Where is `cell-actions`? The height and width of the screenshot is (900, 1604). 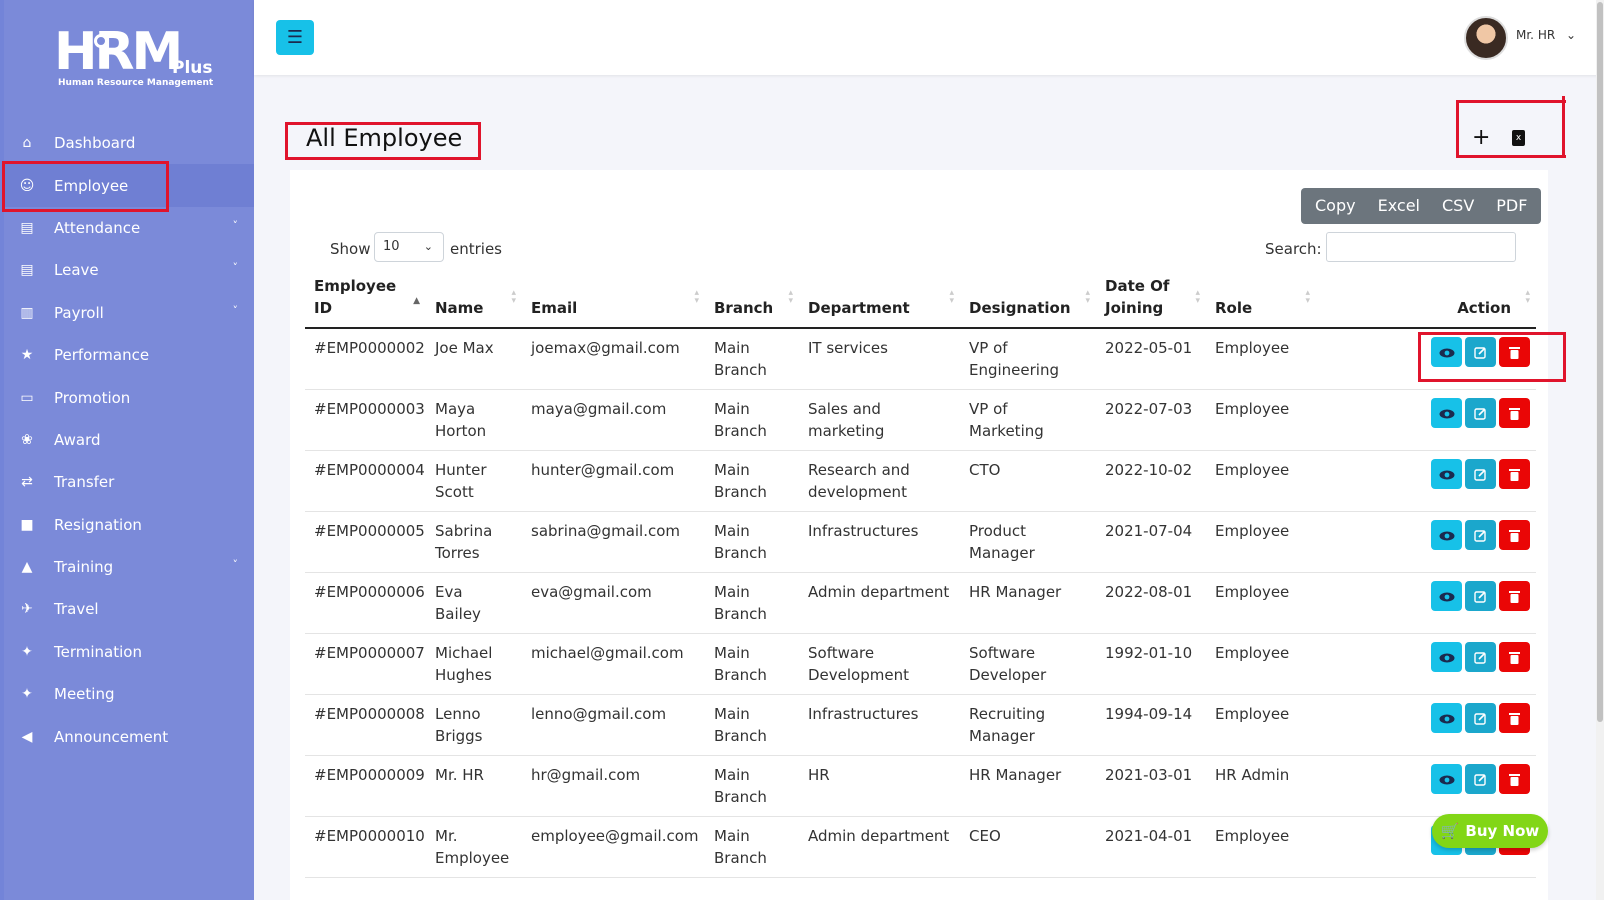 cell-actions is located at coordinates (1426, 603).